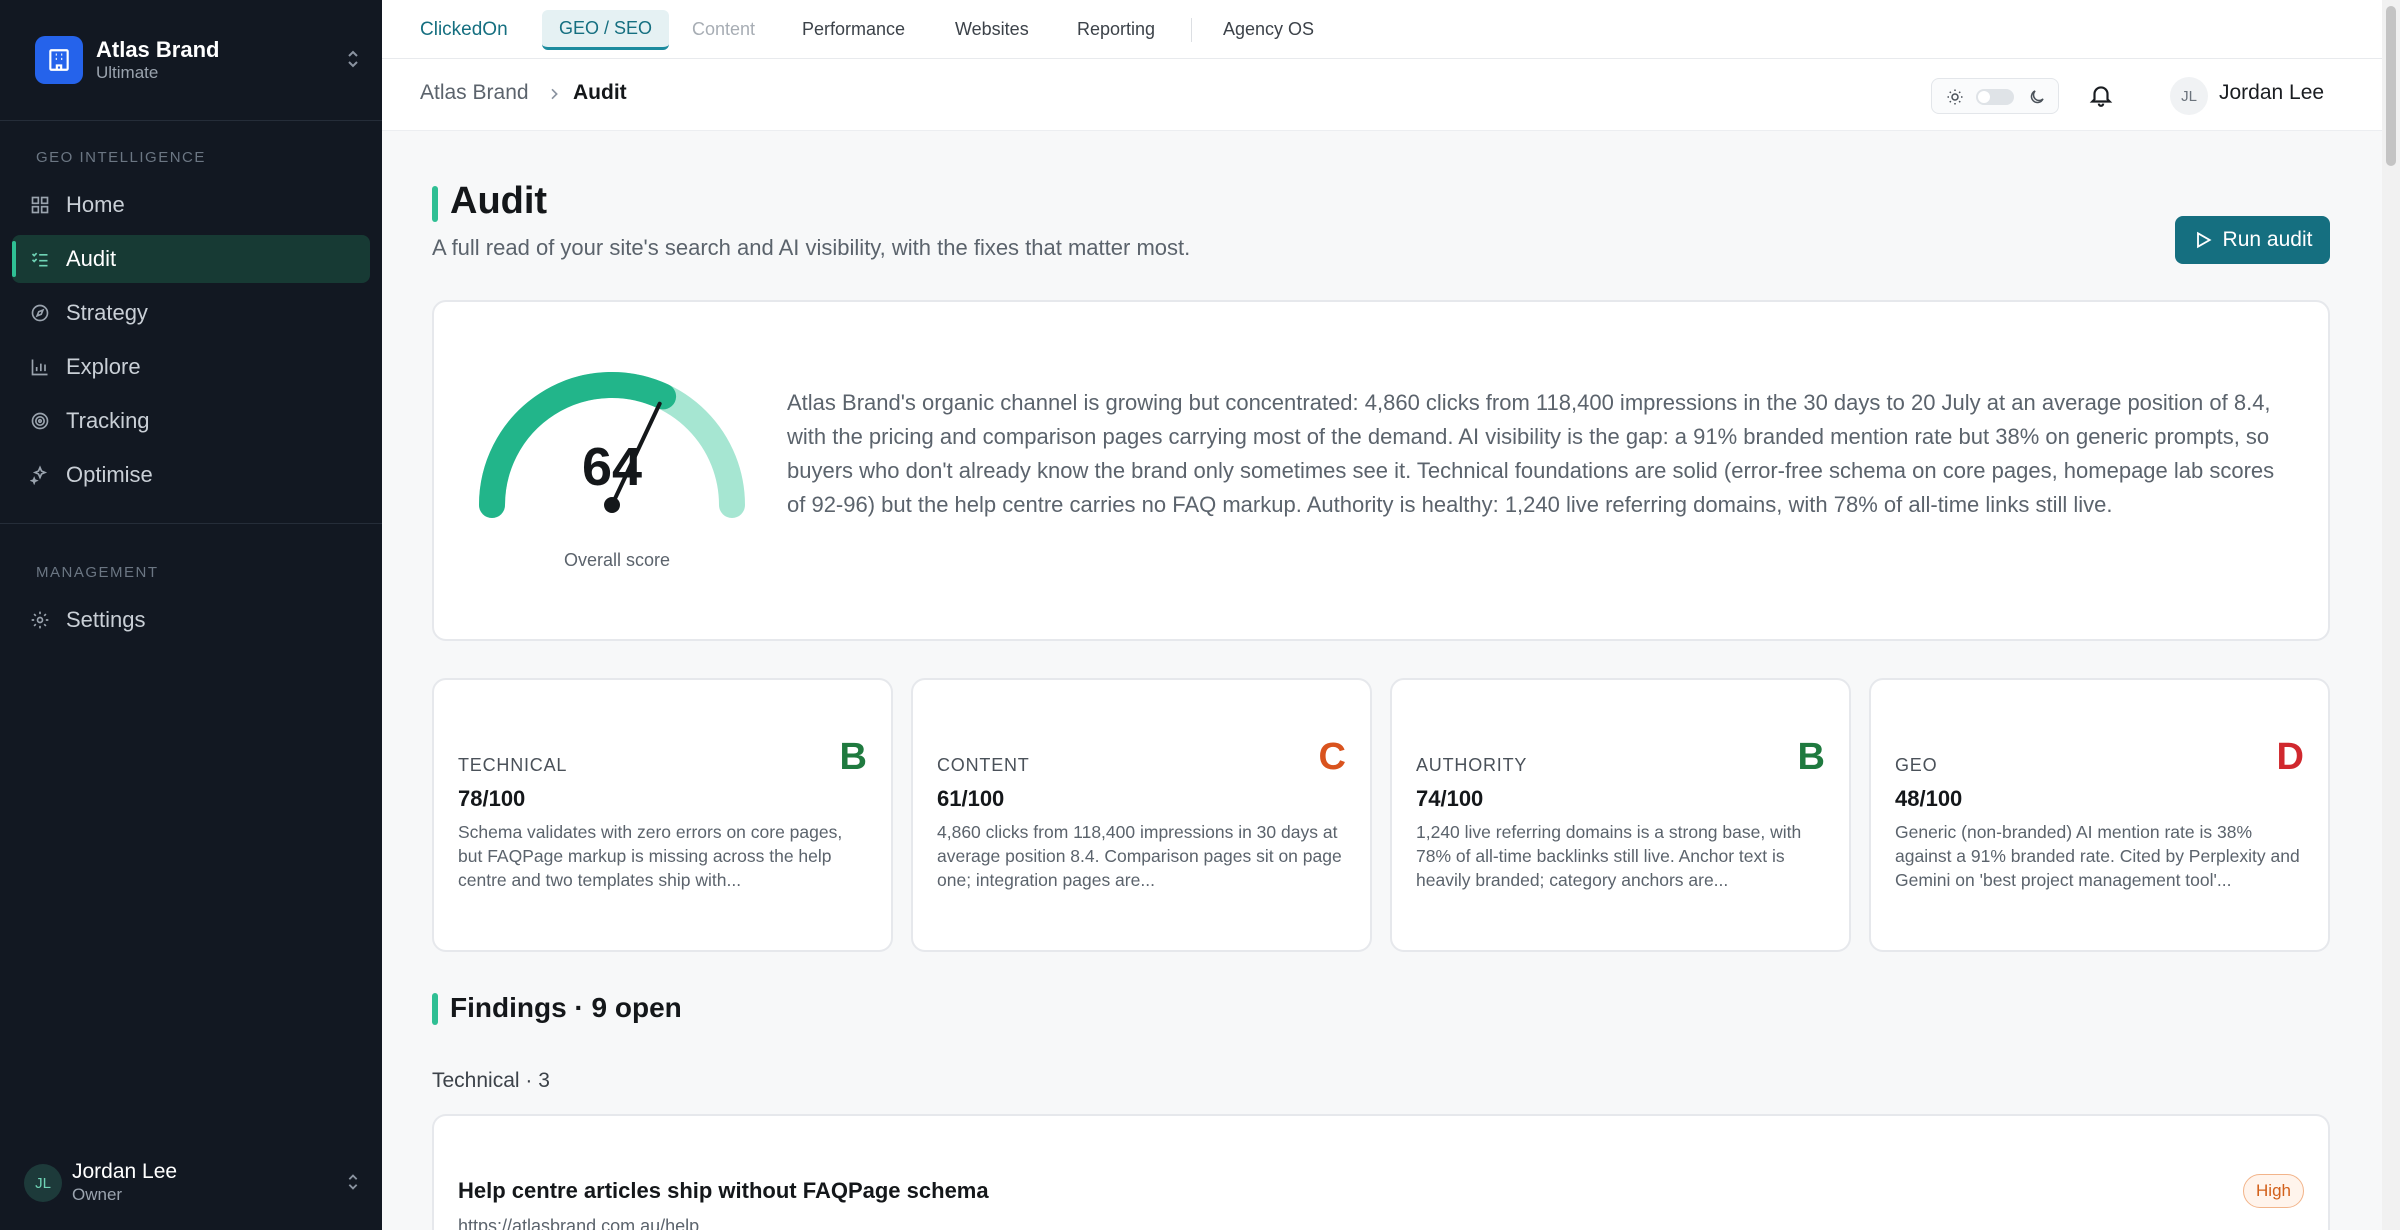  What do you see at coordinates (2290, 757) in the screenshot?
I see `grade-badge: D` at bounding box center [2290, 757].